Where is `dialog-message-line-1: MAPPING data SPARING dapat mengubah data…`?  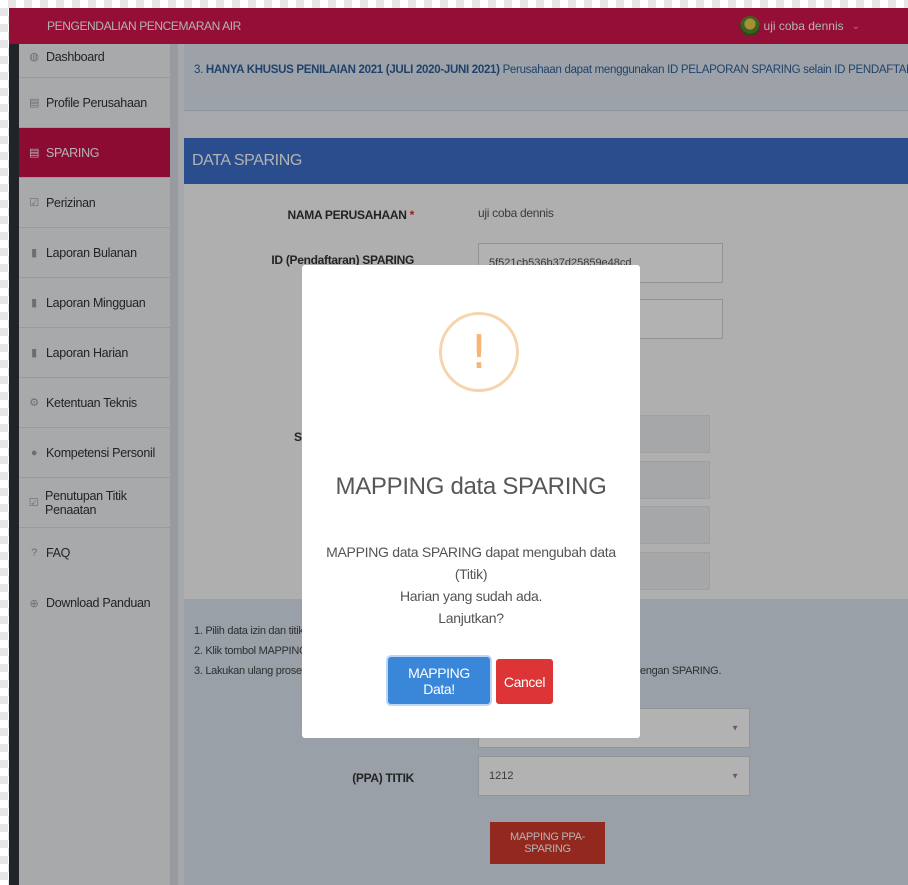 dialog-message-line-1: MAPPING data SPARING dapat mengubah data… is located at coordinates (471, 563).